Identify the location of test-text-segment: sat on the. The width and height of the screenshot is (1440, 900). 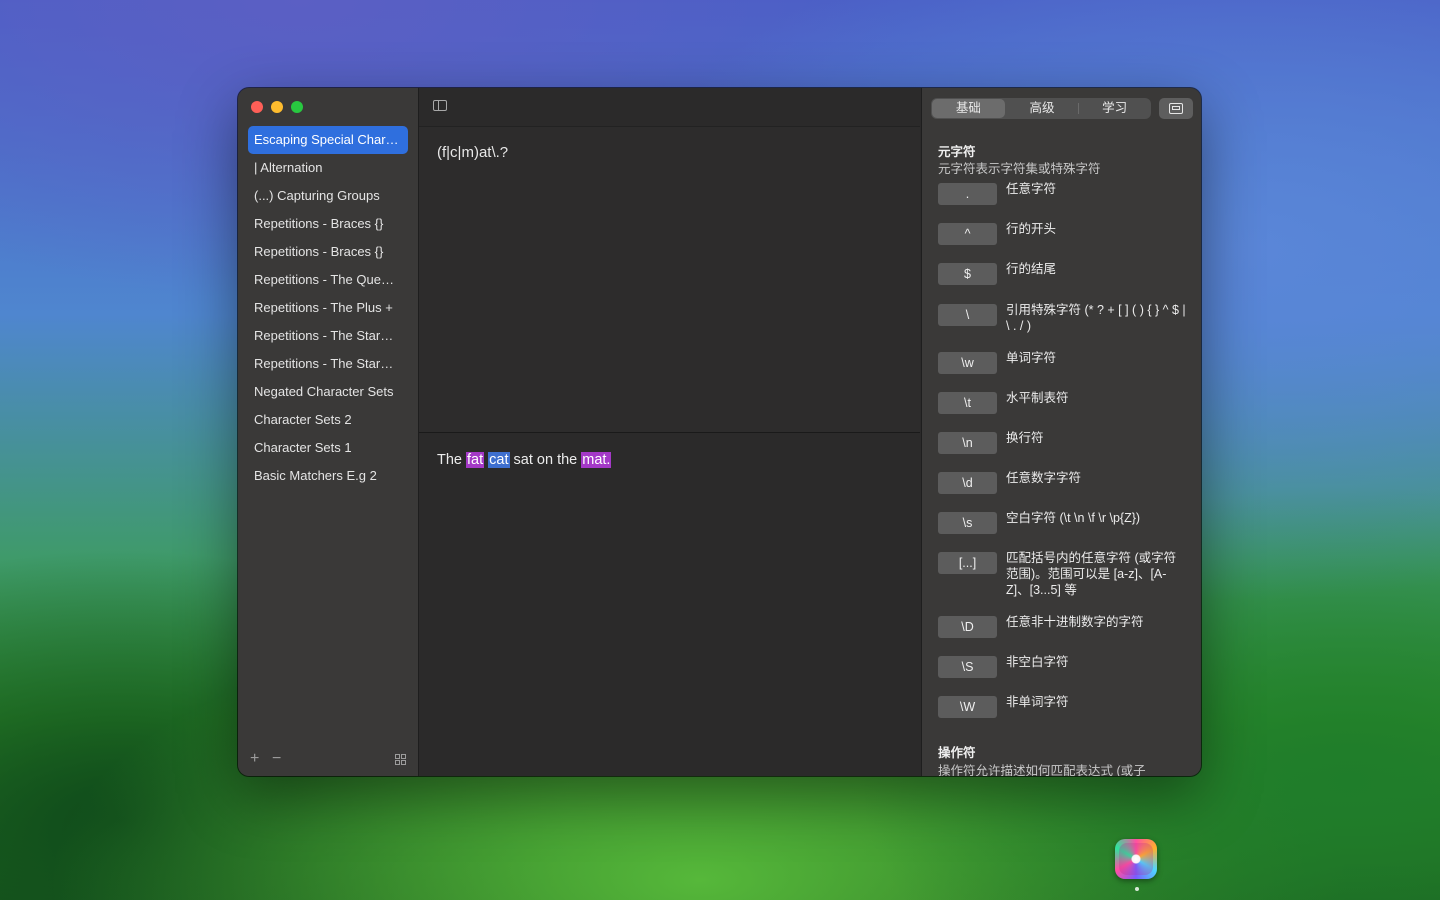
(545, 460).